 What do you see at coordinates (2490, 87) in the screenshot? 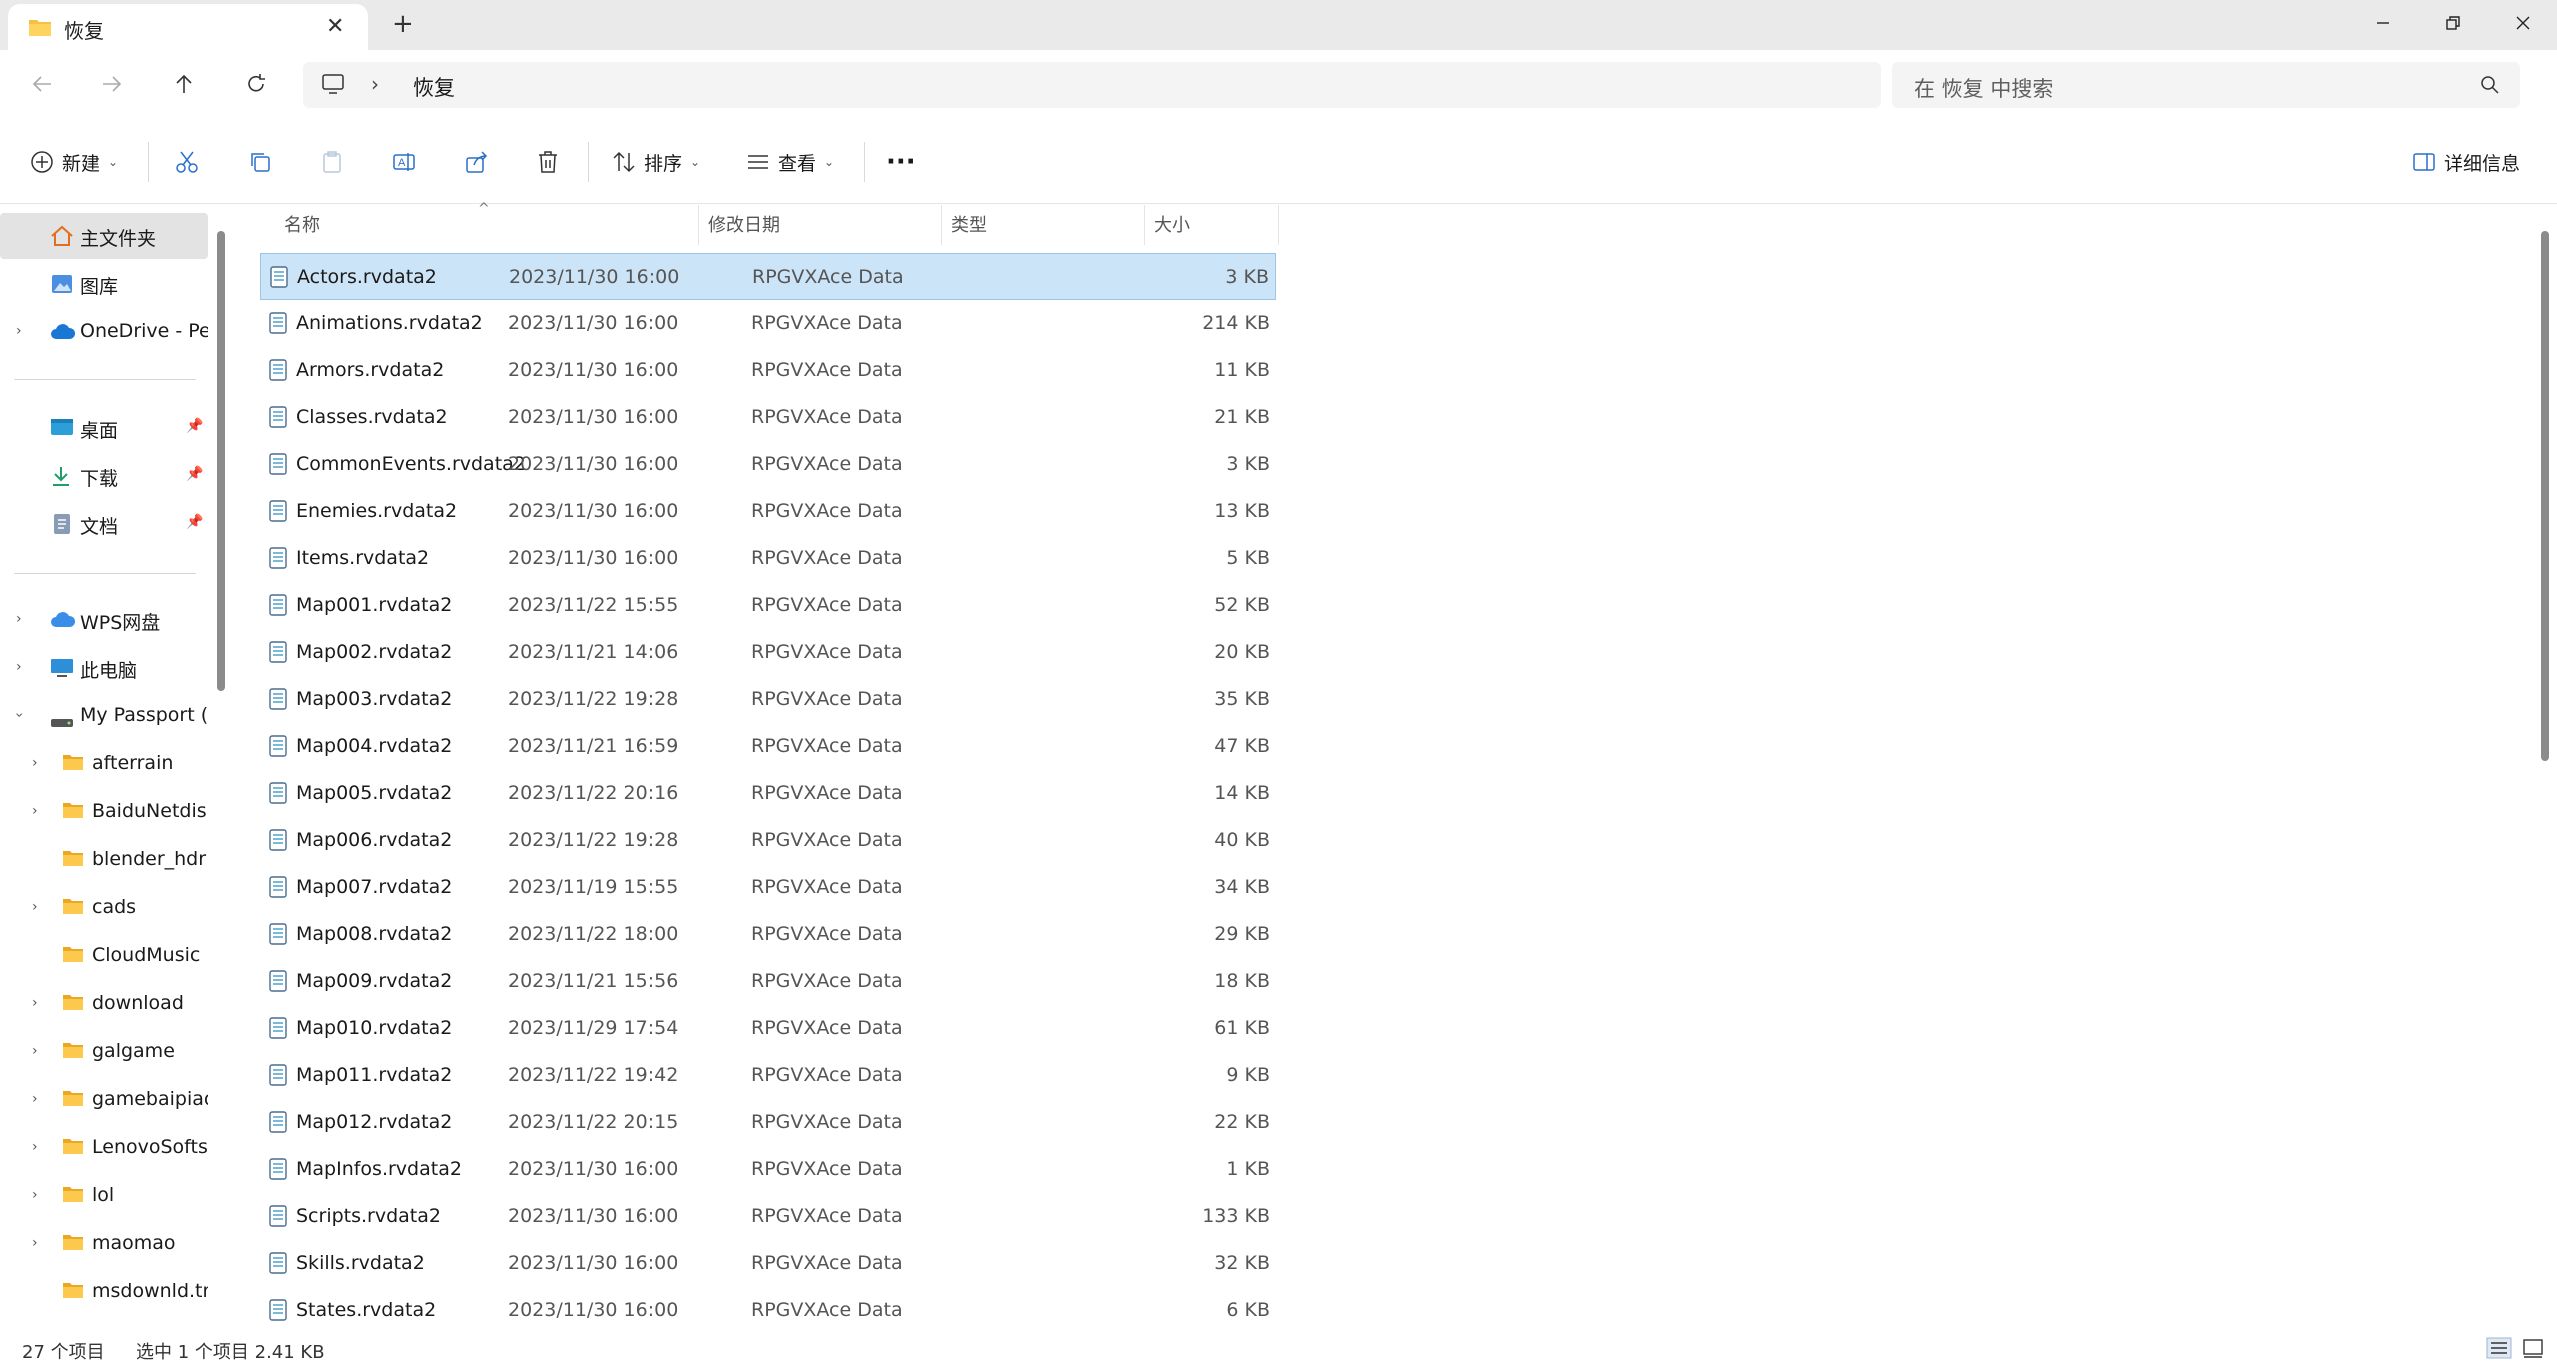
I see `search-icon` at bounding box center [2490, 87].